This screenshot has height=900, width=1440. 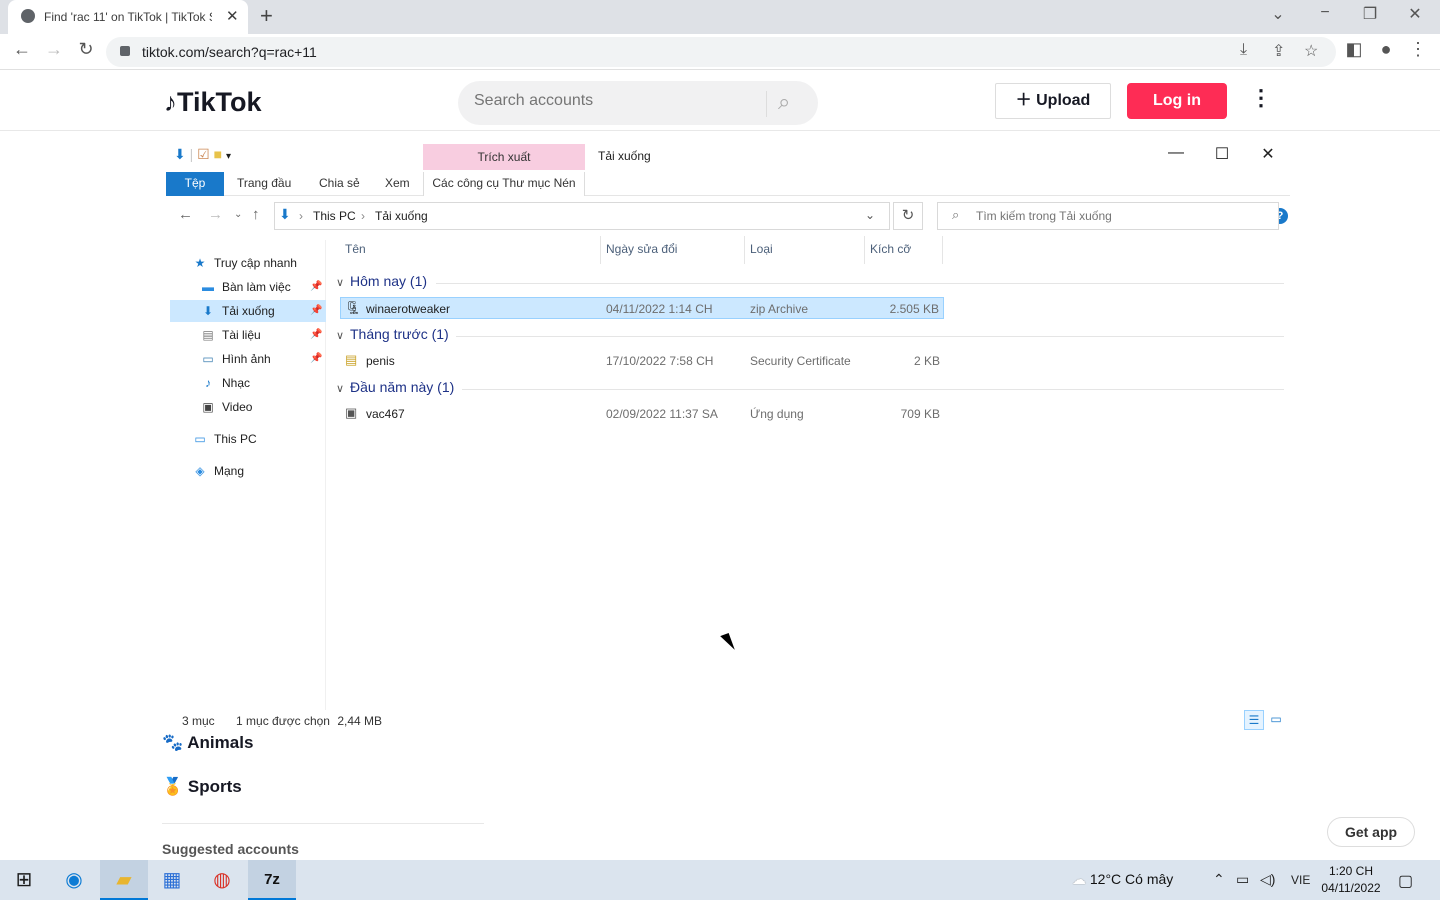 I want to click on file-type: zip Archive, so click(x=779, y=309).